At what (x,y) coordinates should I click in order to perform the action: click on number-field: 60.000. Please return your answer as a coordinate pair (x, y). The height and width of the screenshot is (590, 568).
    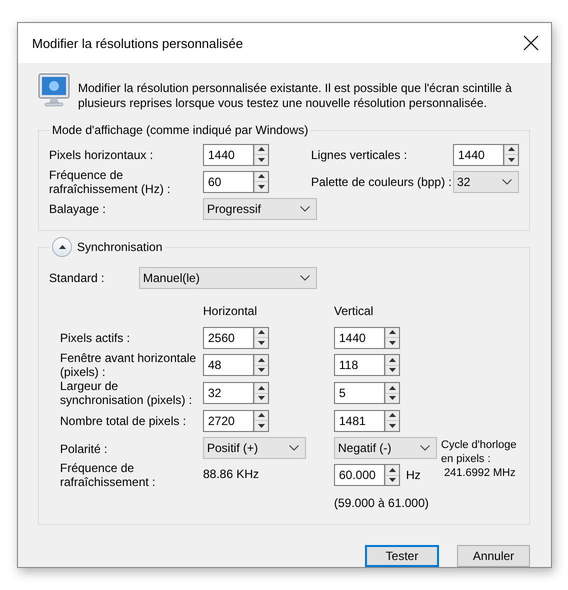
    Looking at the image, I should click on (359, 475).